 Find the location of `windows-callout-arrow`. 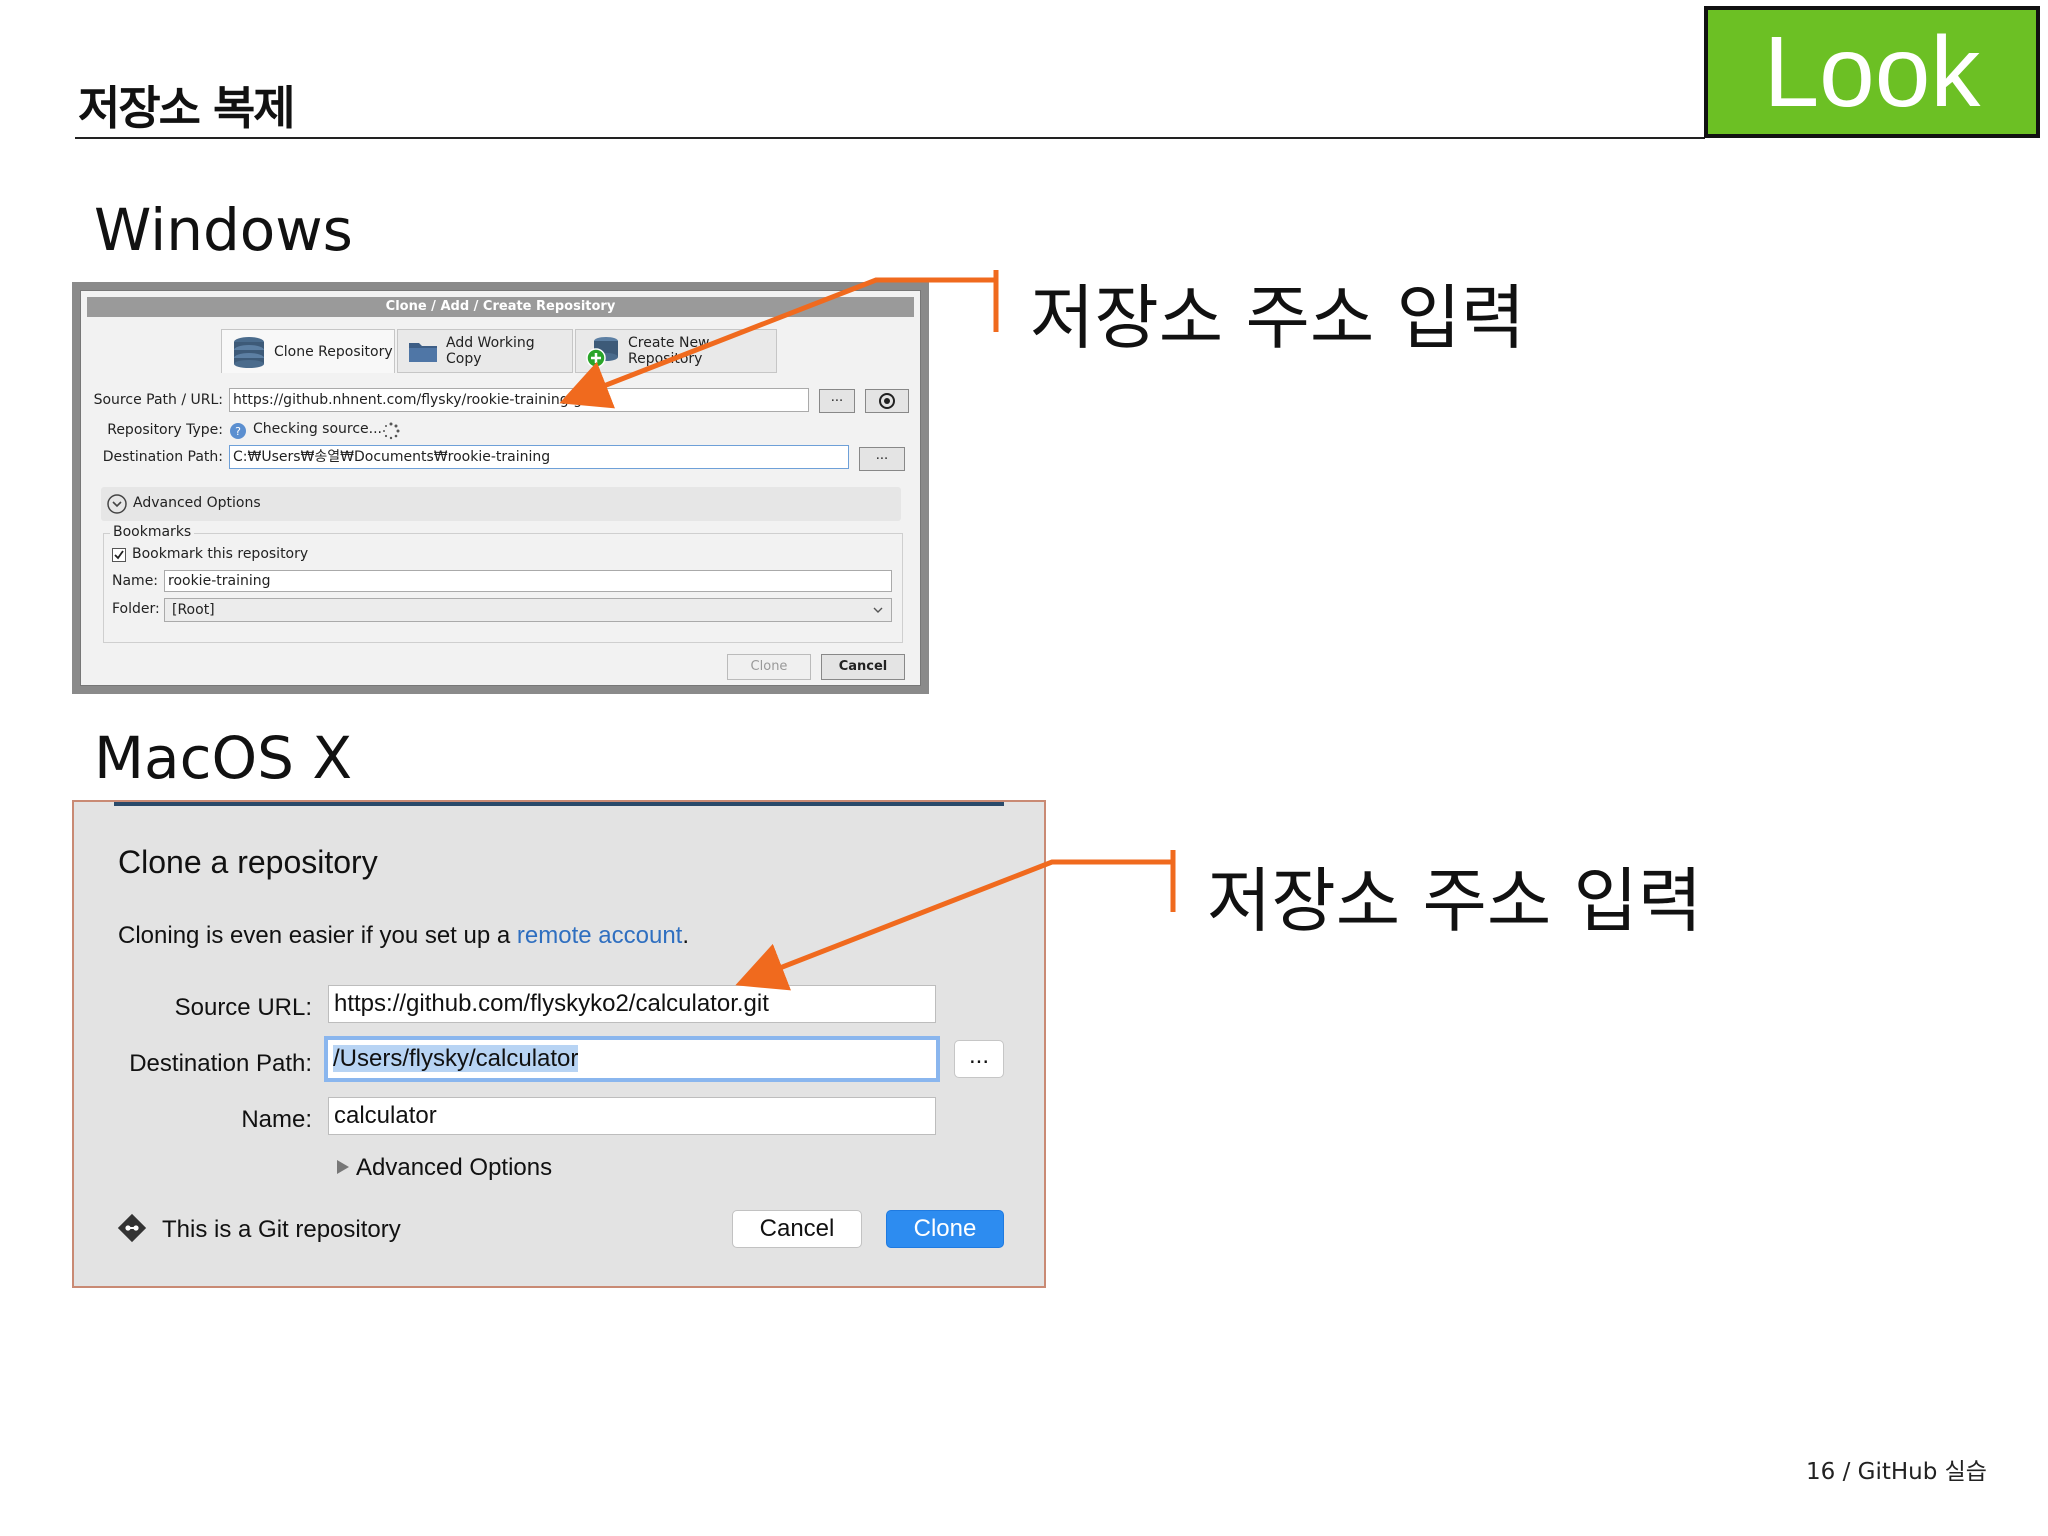

windows-callout-arrow is located at coordinates (788, 333).